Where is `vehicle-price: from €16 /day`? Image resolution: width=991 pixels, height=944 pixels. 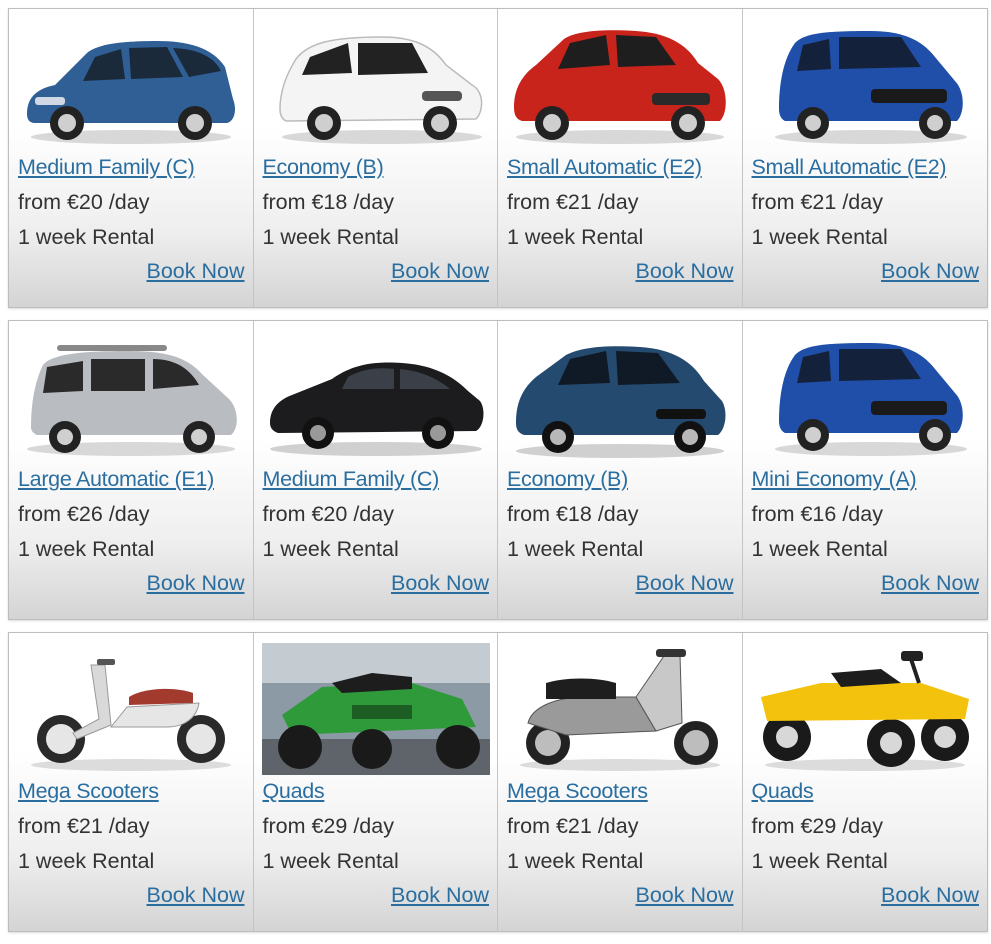
vehicle-price: from €16 /day is located at coordinates (817, 514).